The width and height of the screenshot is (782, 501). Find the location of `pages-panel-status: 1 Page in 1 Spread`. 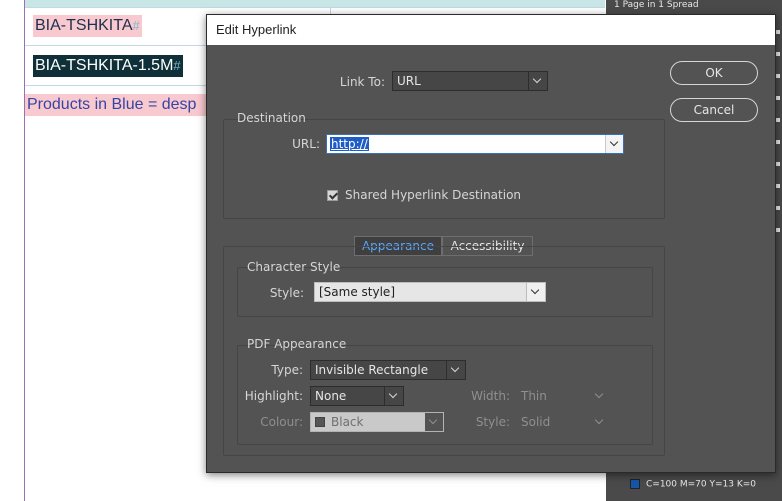

pages-panel-status: 1 Page in 1 Spread is located at coordinates (656, 5).